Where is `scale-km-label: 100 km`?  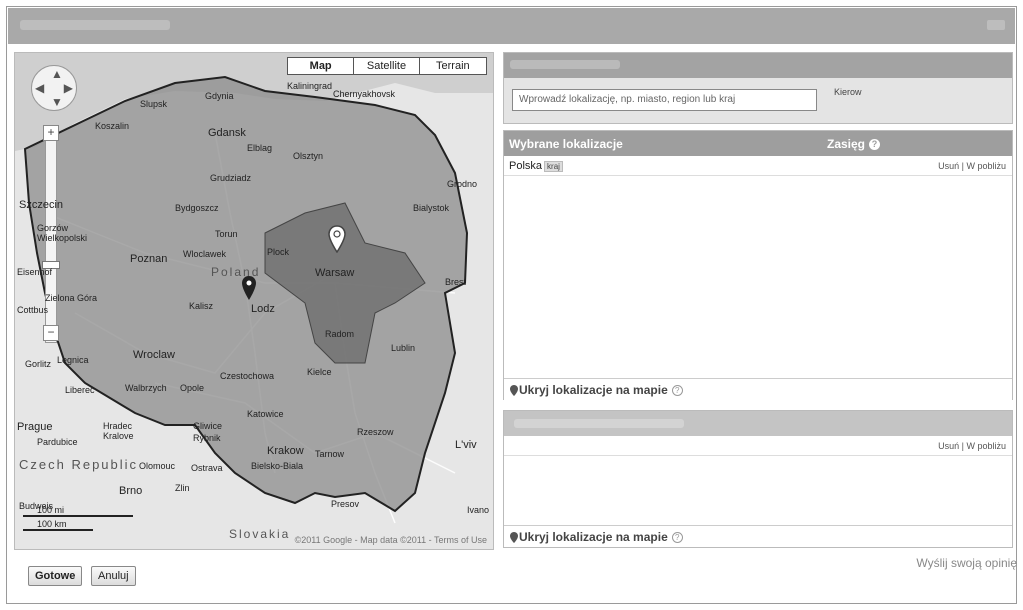
scale-km-label: 100 km is located at coordinates (52, 524).